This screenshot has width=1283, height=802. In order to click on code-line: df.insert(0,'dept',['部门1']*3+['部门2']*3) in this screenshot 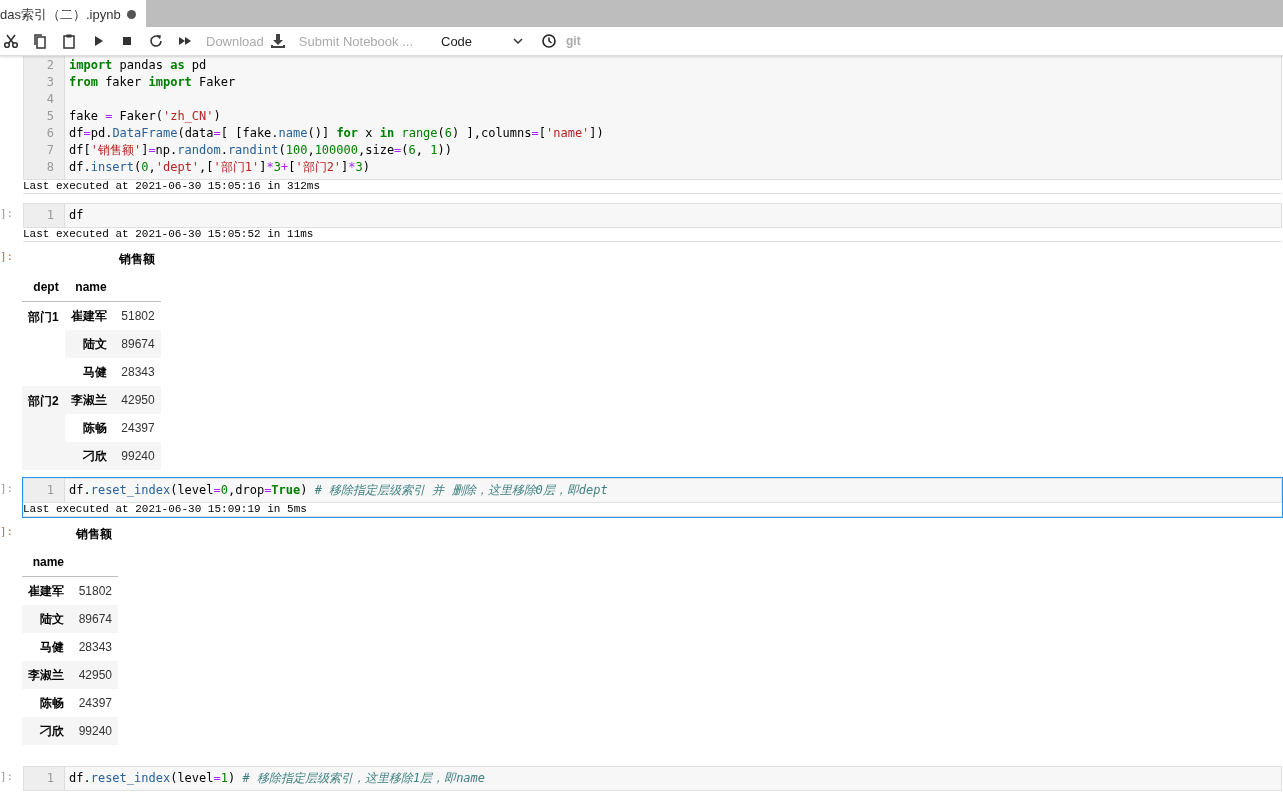, I will do `click(220, 167)`.